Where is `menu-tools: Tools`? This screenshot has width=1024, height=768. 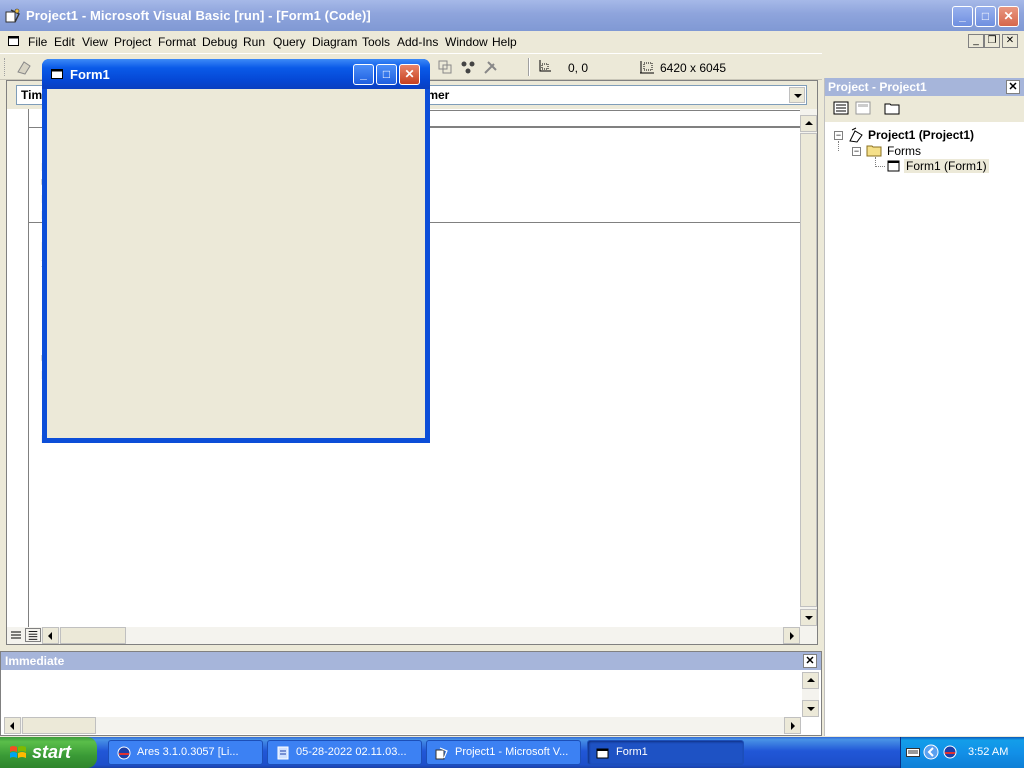
menu-tools: Tools is located at coordinates (376, 42).